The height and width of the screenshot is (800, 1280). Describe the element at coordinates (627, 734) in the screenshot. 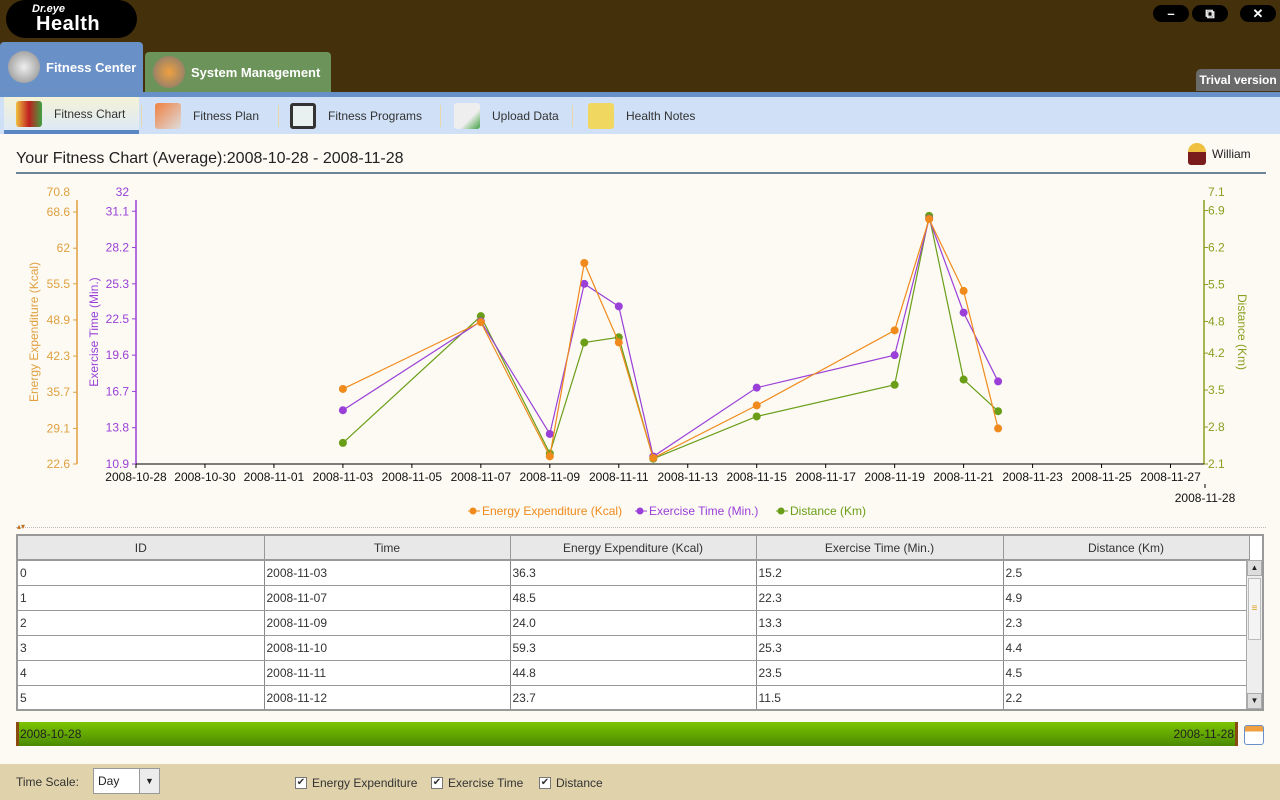

I see `date-range-slider: 2008-10-28 2008-11-28` at that location.